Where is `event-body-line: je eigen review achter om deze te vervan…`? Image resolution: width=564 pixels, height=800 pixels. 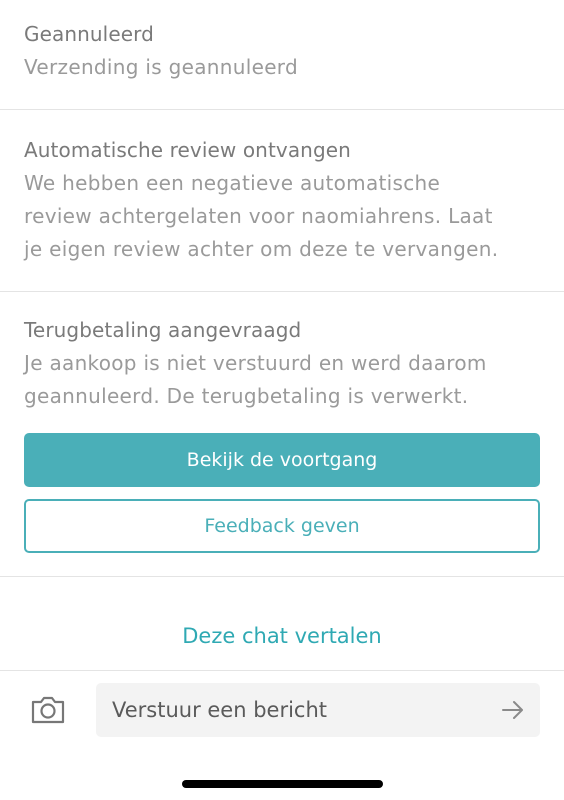
event-body-line: je eigen review achter om deze te vervan… is located at coordinates (261, 249).